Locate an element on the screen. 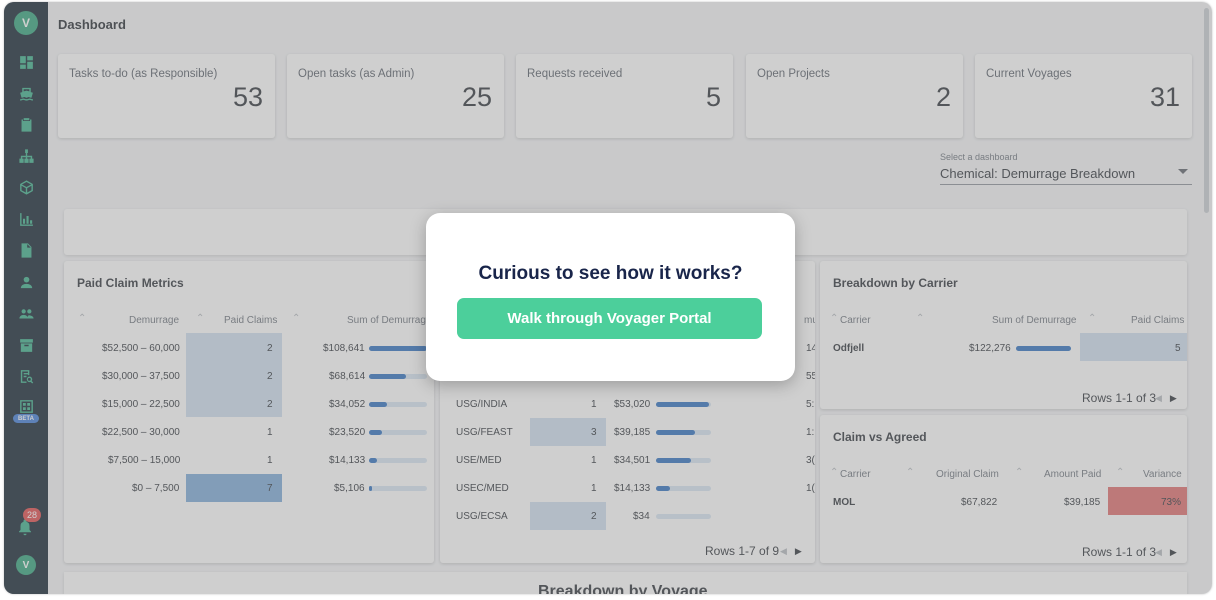 The height and width of the screenshot is (600, 1216). modal-title: Curious to see how it works? is located at coordinates (610, 273).